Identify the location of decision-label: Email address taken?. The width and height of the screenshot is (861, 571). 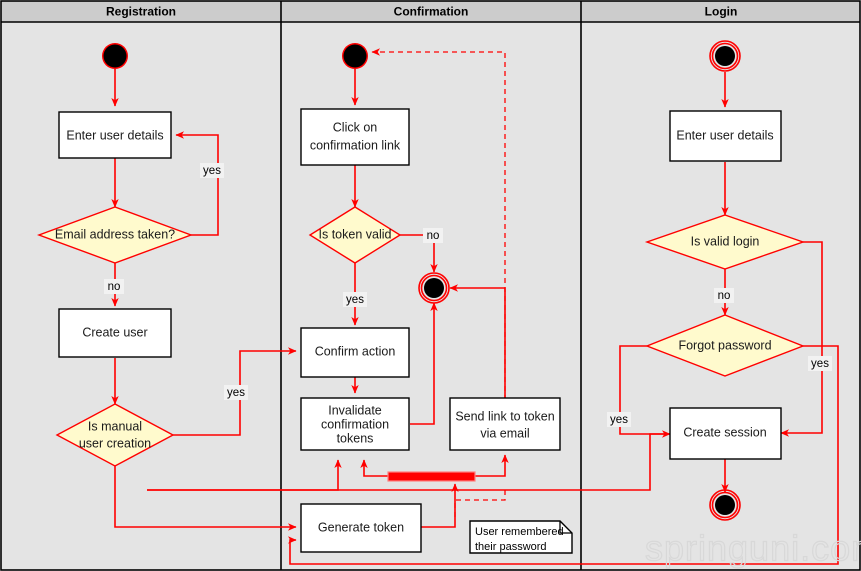
(115, 234).